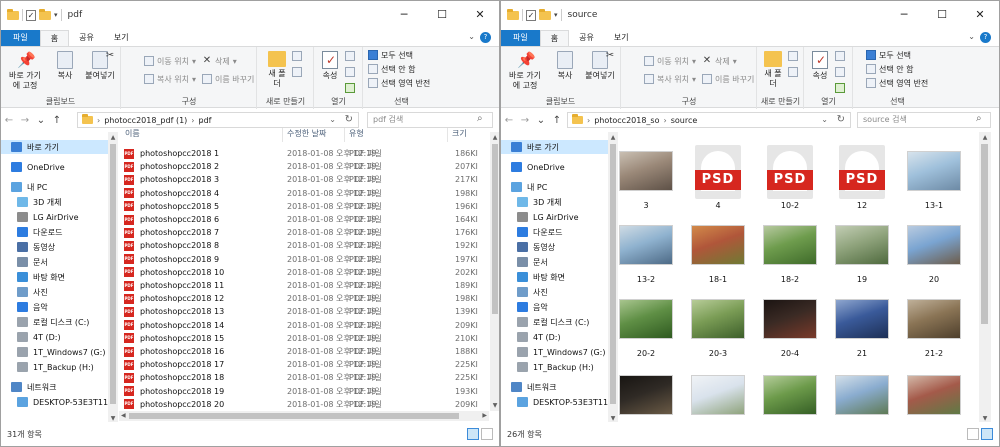 The height and width of the screenshot is (447, 1000). Describe the element at coordinates (890, 69) in the screenshot. I see `select-none-button: 선택 안 함` at that location.